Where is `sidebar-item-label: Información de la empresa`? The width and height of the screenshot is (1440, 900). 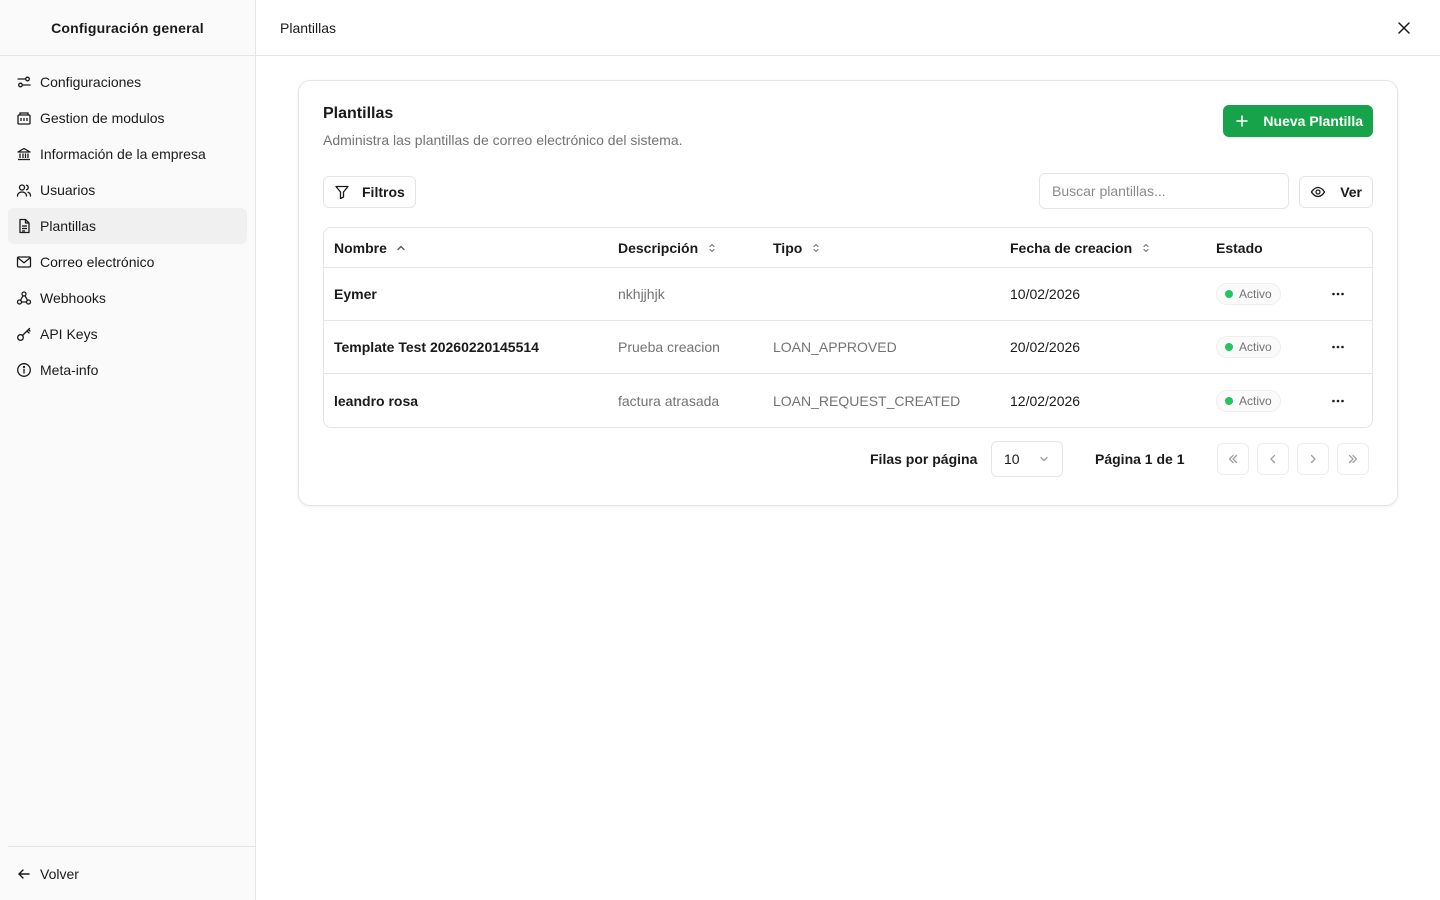 sidebar-item-label: Información de la empresa is located at coordinates (123, 154).